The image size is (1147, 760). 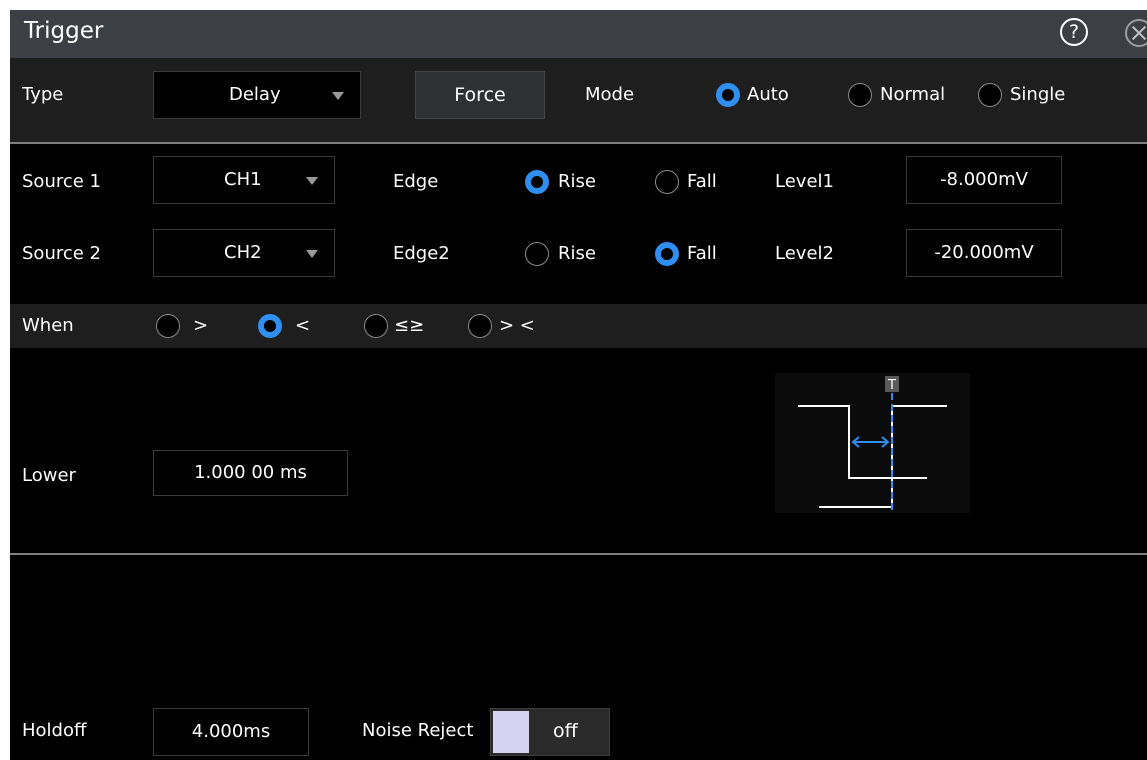 I want to click on edge2-fall-radio, so click(x=667, y=254).